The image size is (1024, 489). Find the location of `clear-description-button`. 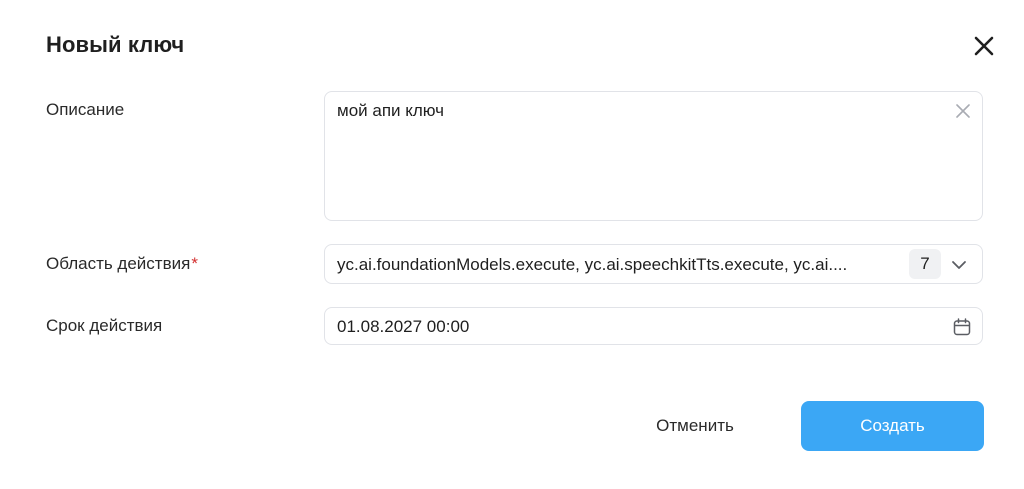

clear-description-button is located at coordinates (963, 111).